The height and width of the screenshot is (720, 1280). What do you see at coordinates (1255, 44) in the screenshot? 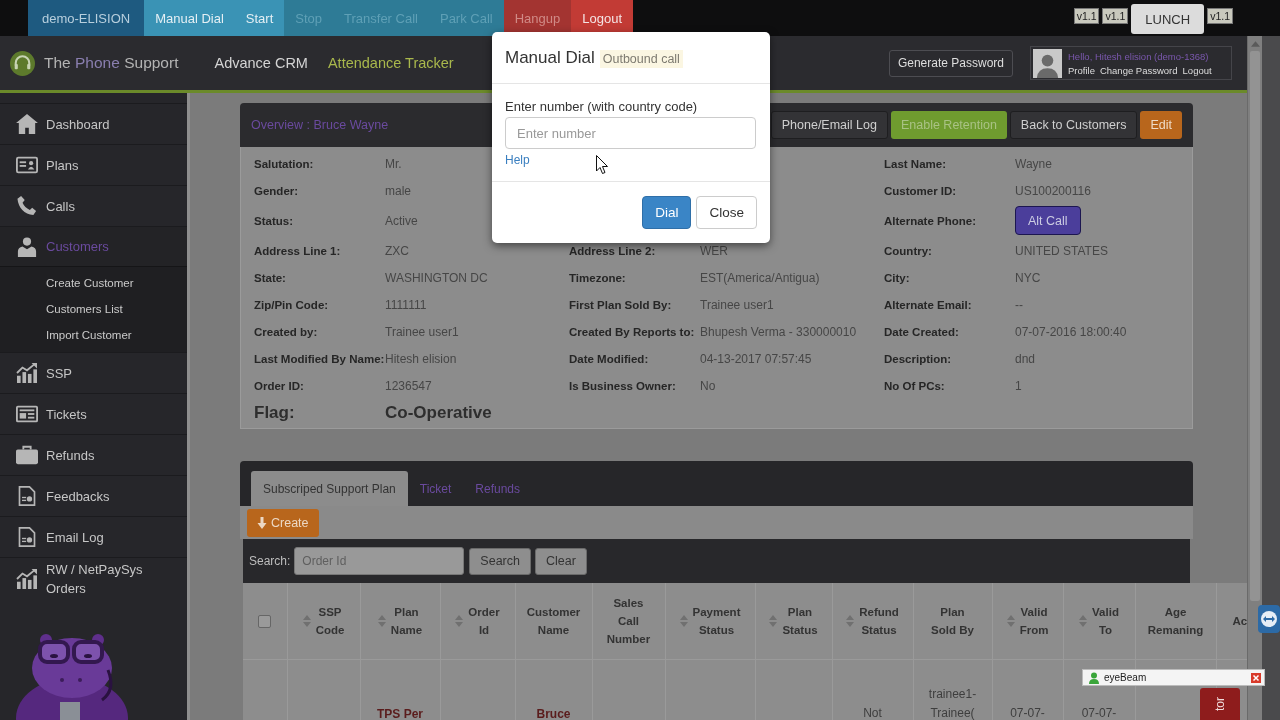
I see `up-arrow-icon` at bounding box center [1255, 44].